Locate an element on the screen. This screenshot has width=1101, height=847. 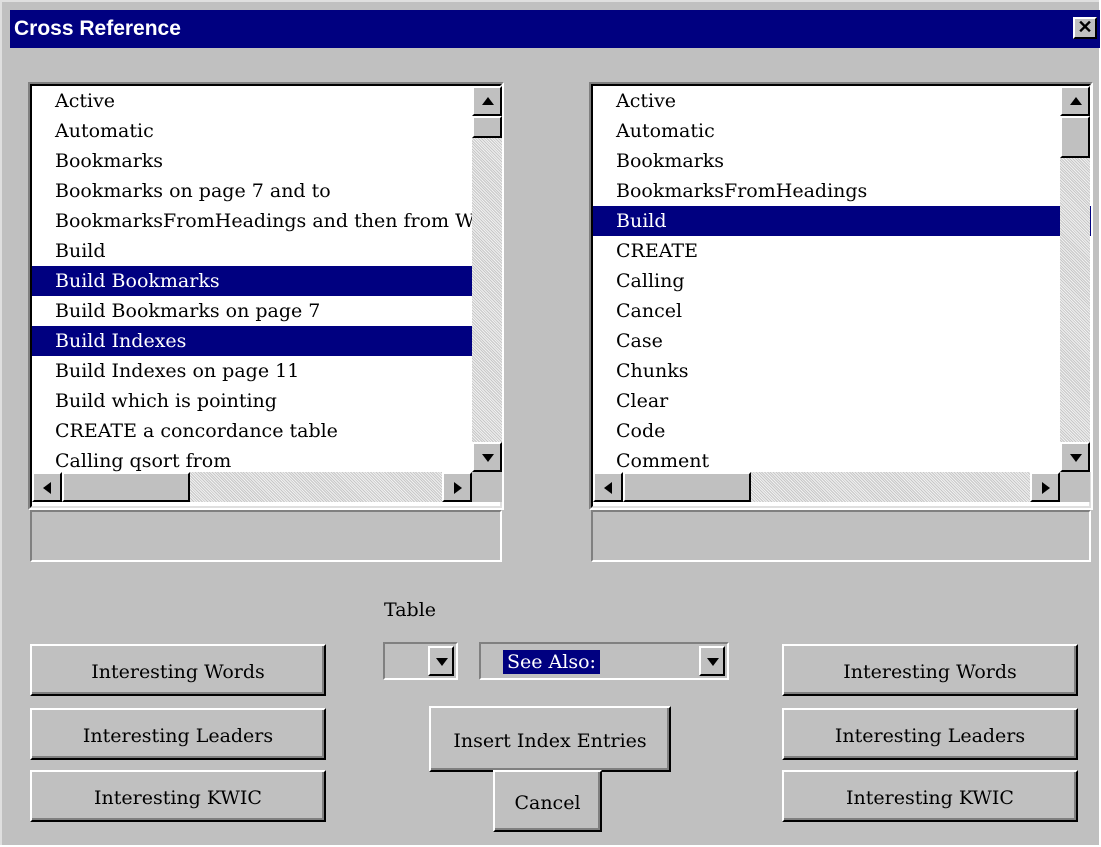
list-item: BookmarksFromHeadings and then from W is located at coordinates (267, 221).